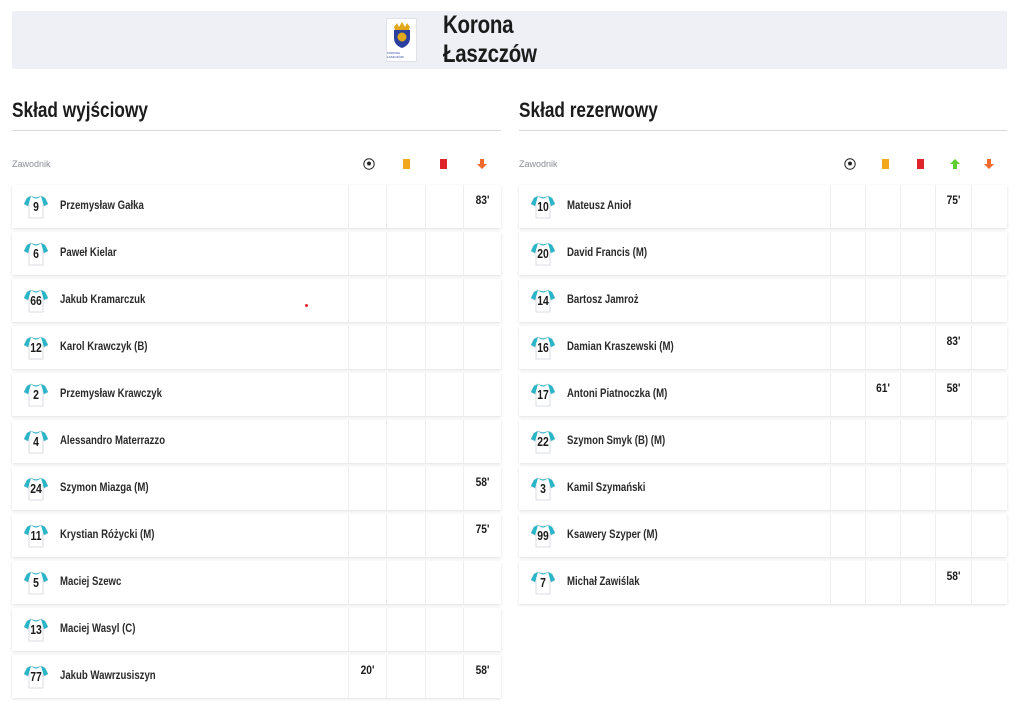  Describe the element at coordinates (88, 252) in the screenshot. I see `player-name: Paweł Kielar` at that location.